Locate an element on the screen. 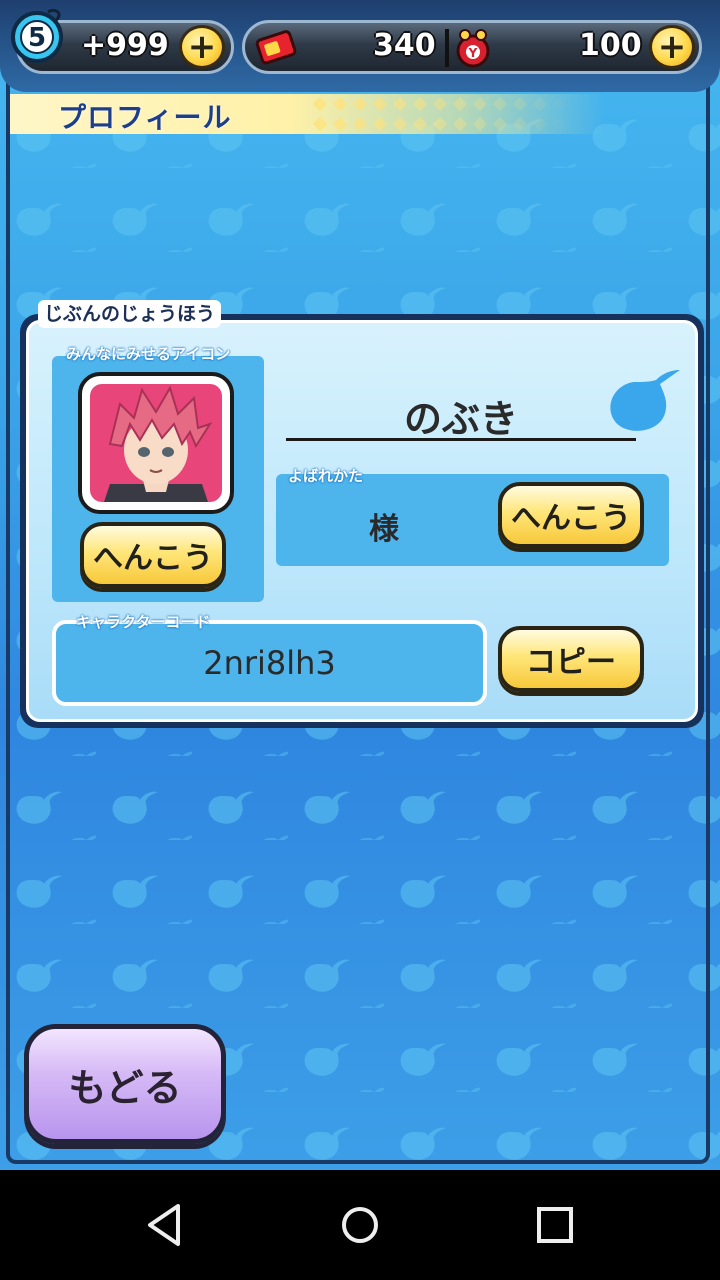  home-circle-icon is located at coordinates (360, 1225).